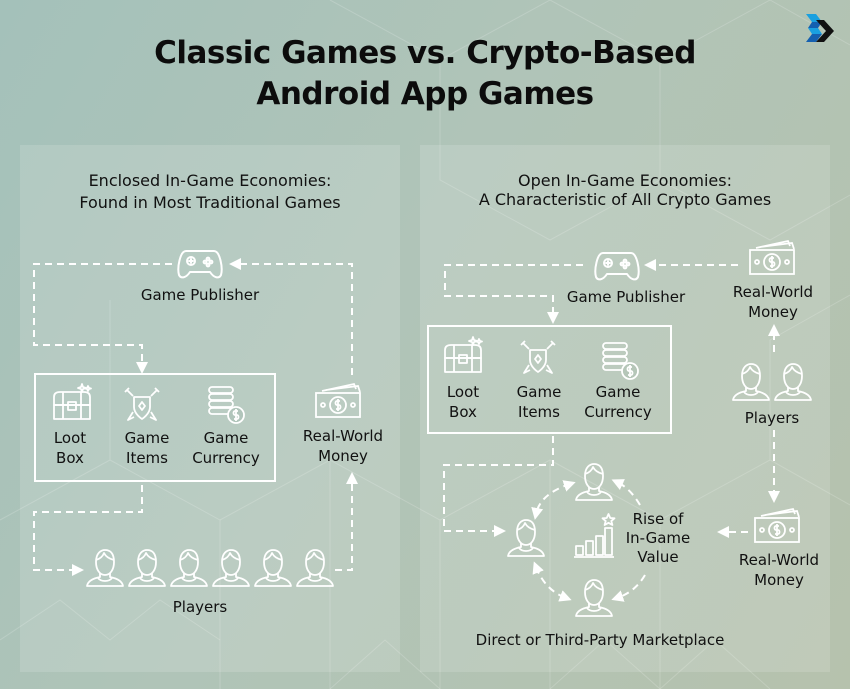 The width and height of the screenshot is (850, 689). Describe the element at coordinates (210, 180) in the screenshot. I see `left-subtitle-line-1: Enclosed In-Game Economies:` at that location.